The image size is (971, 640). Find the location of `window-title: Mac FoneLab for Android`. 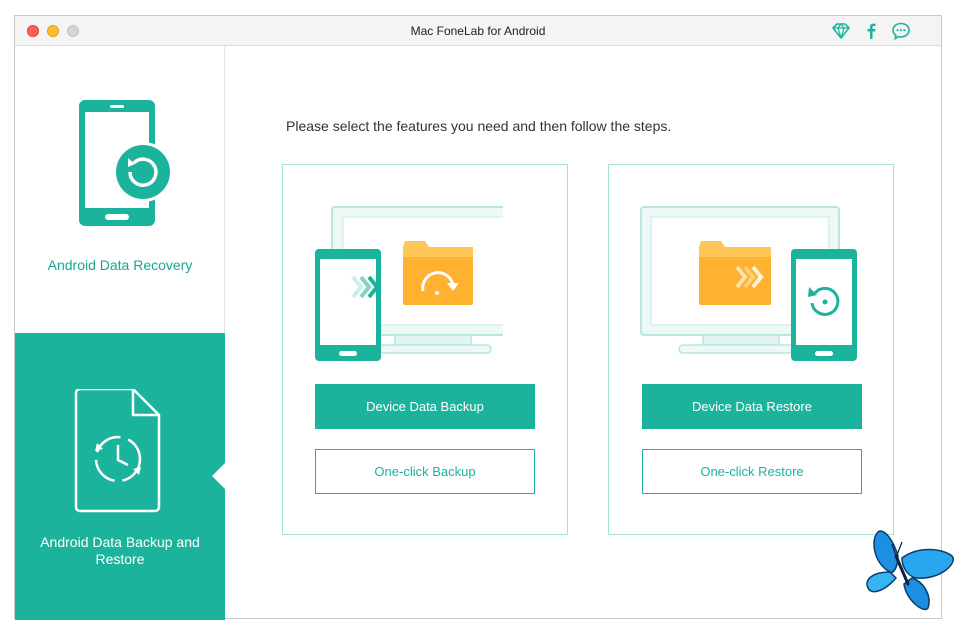

window-title: Mac FoneLab for Android is located at coordinates (478, 31).